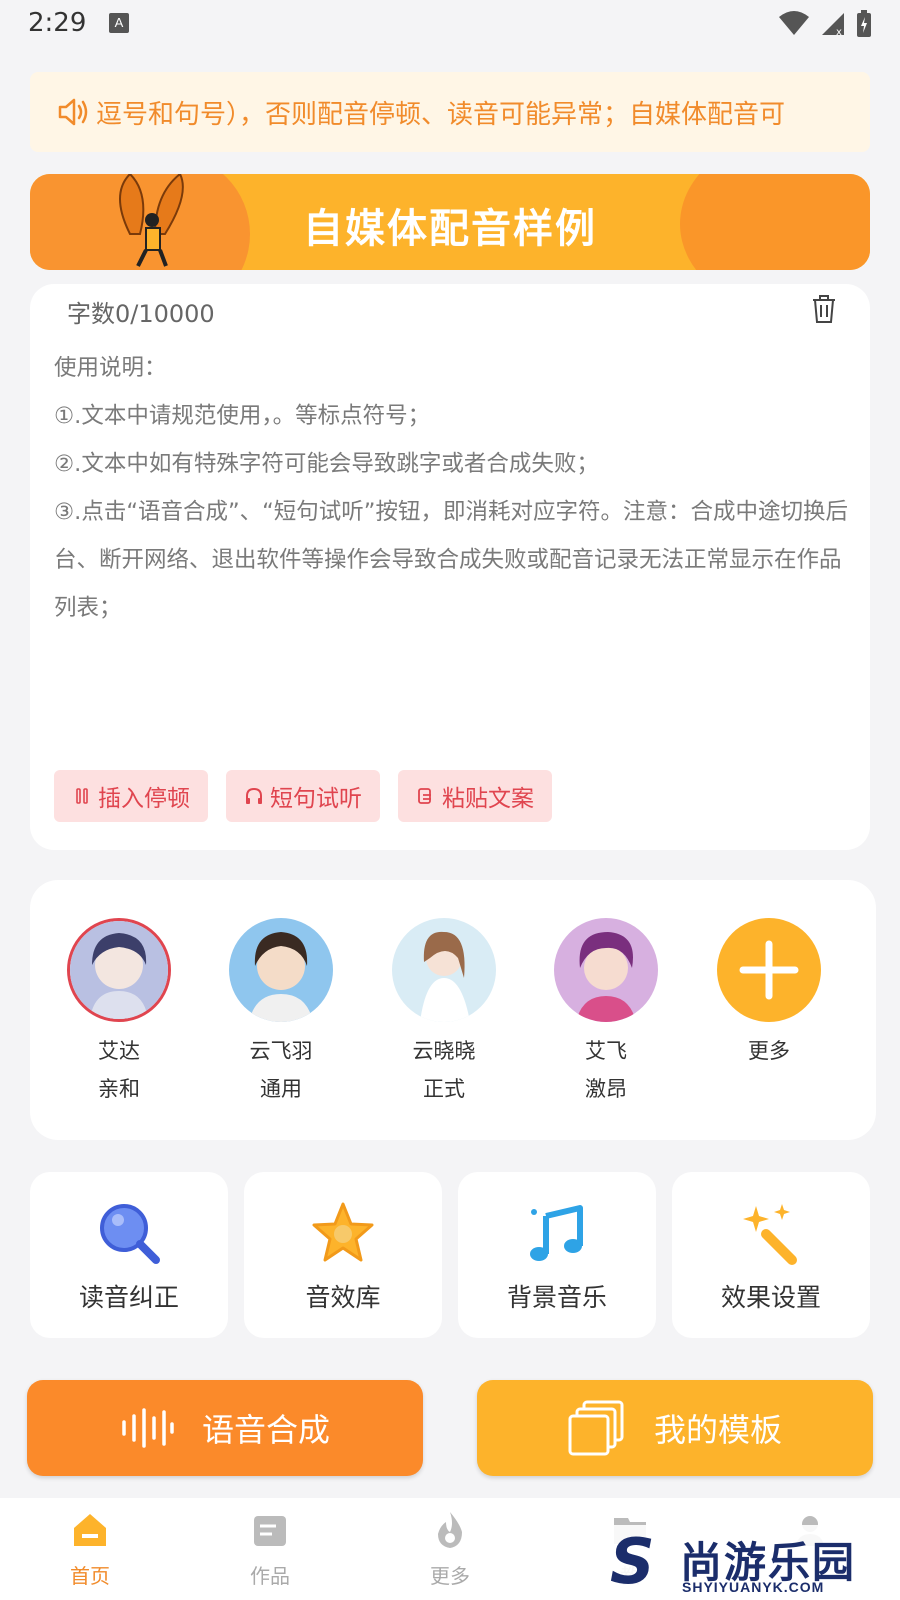 The image size is (900, 1600). Describe the element at coordinates (82, 796) in the screenshot. I see `pause-icon` at that location.